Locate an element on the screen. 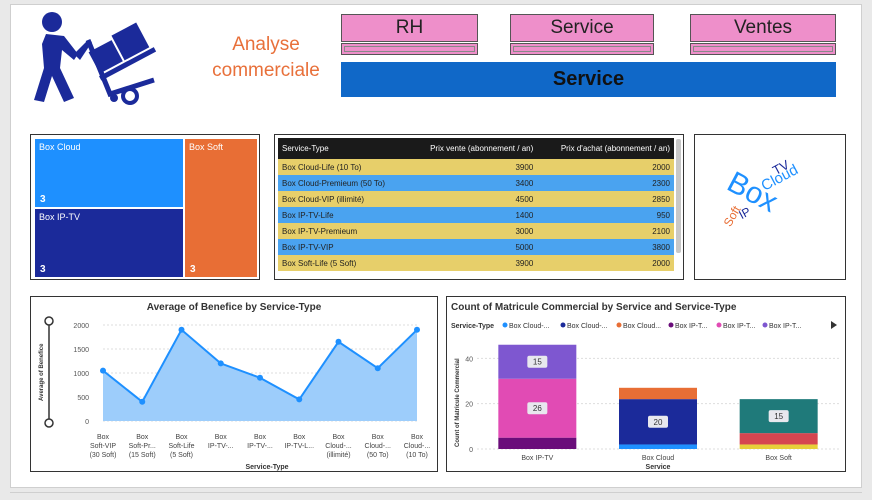 The width and height of the screenshot is (872, 500). x-tick-label: (5 Soft) is located at coordinates (181, 455).